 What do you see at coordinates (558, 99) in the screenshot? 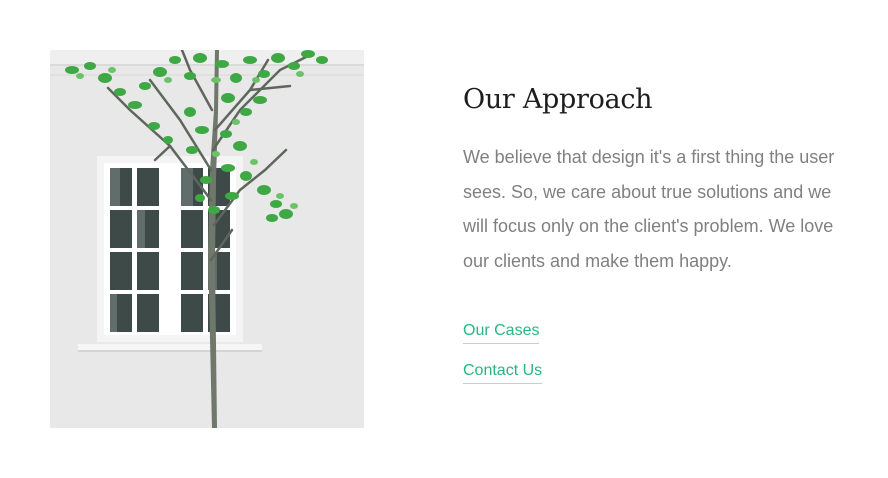
I see `section-heading: Our Approach` at bounding box center [558, 99].